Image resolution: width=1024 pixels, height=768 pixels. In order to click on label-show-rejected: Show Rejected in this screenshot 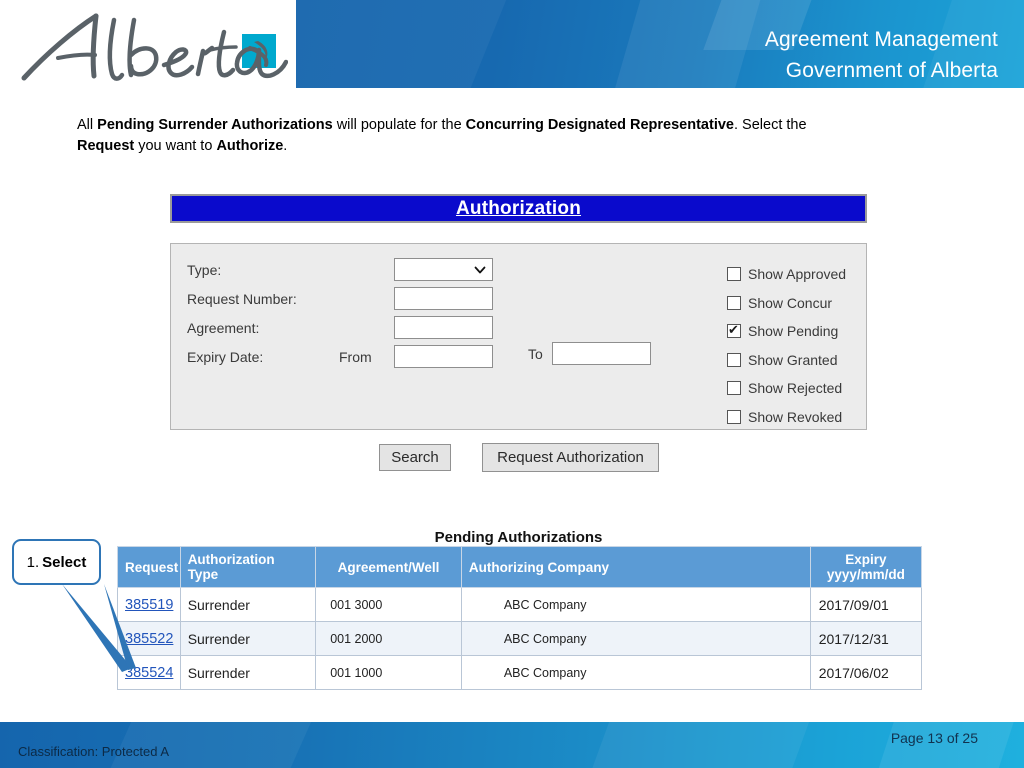, I will do `click(795, 388)`.